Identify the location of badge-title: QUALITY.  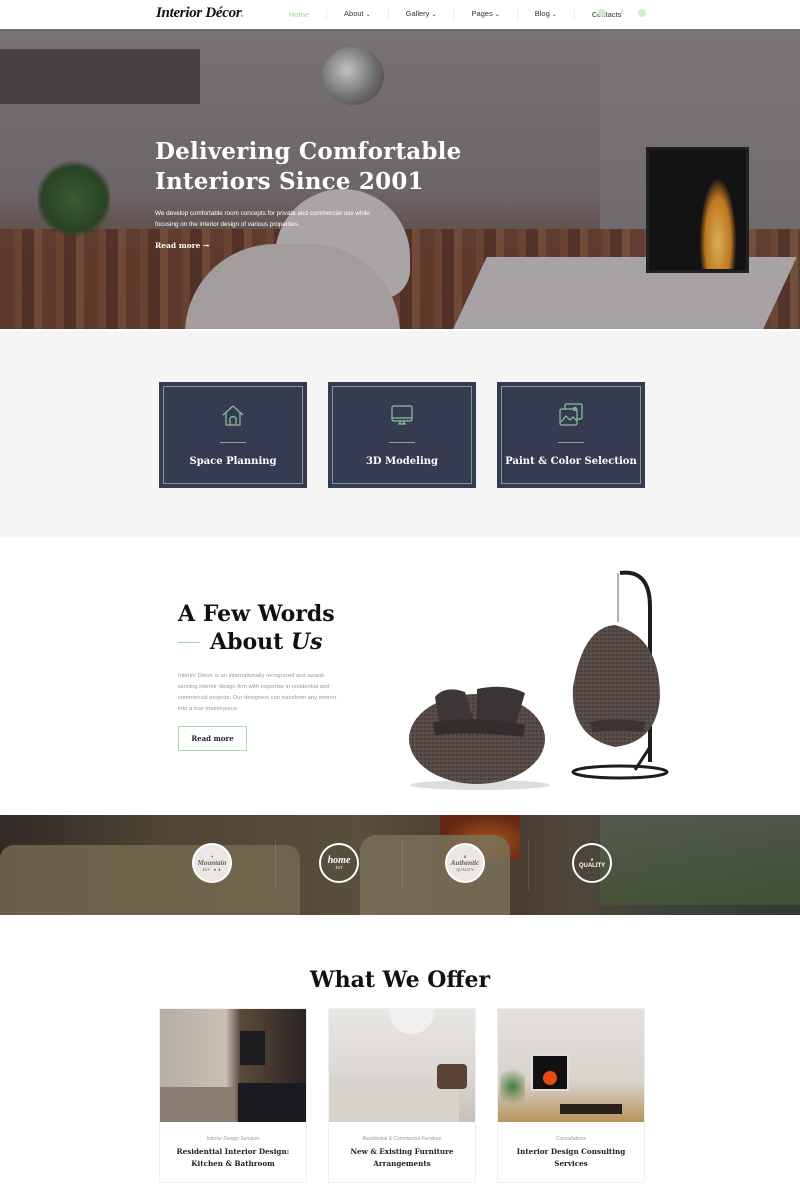
(592, 865).